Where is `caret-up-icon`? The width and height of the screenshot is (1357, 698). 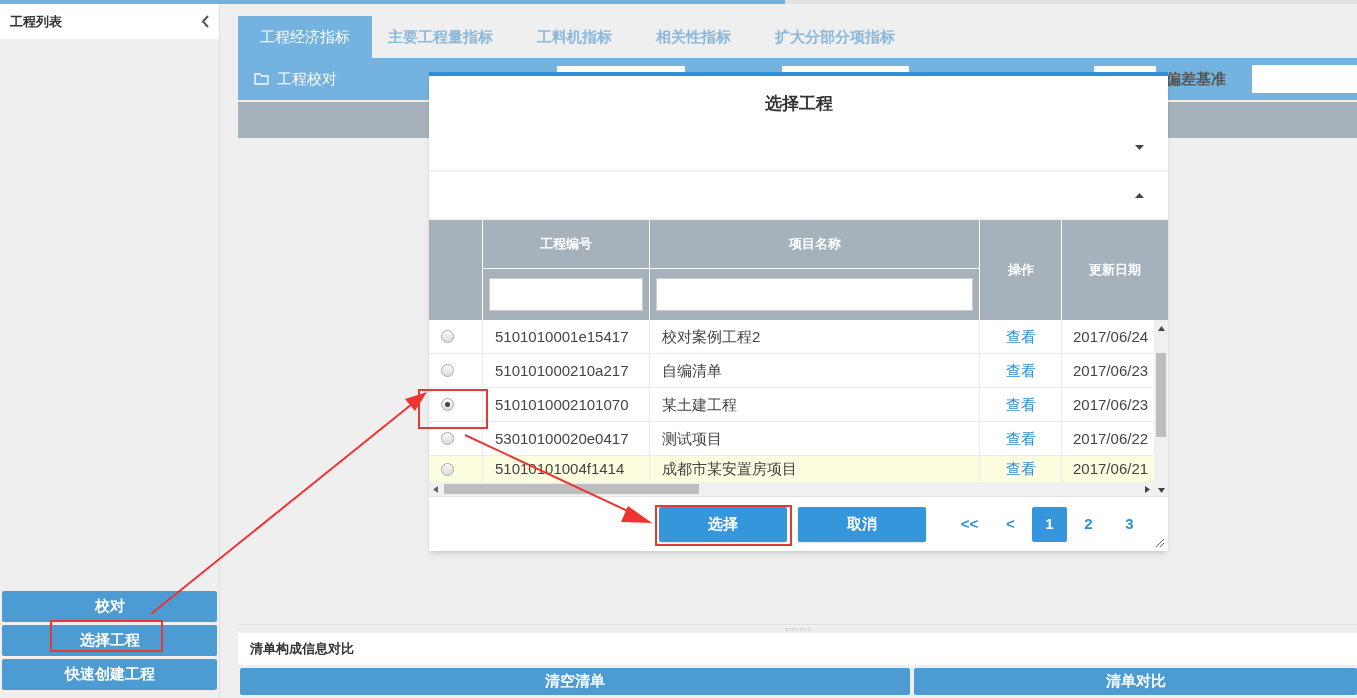 caret-up-icon is located at coordinates (1139, 195).